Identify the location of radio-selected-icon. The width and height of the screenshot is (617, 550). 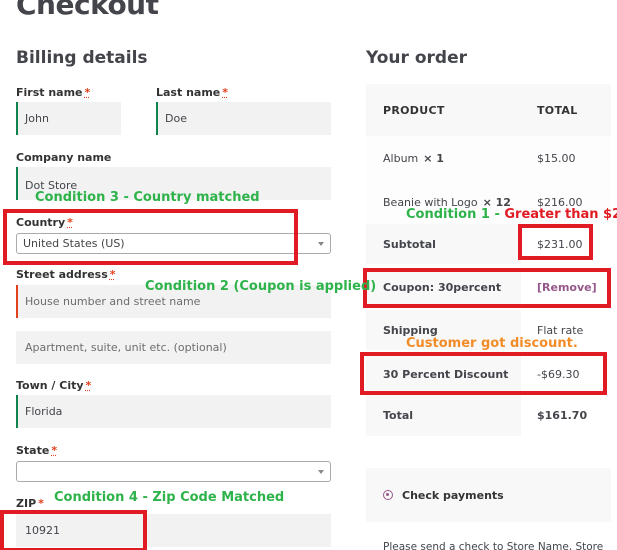
(388, 495).